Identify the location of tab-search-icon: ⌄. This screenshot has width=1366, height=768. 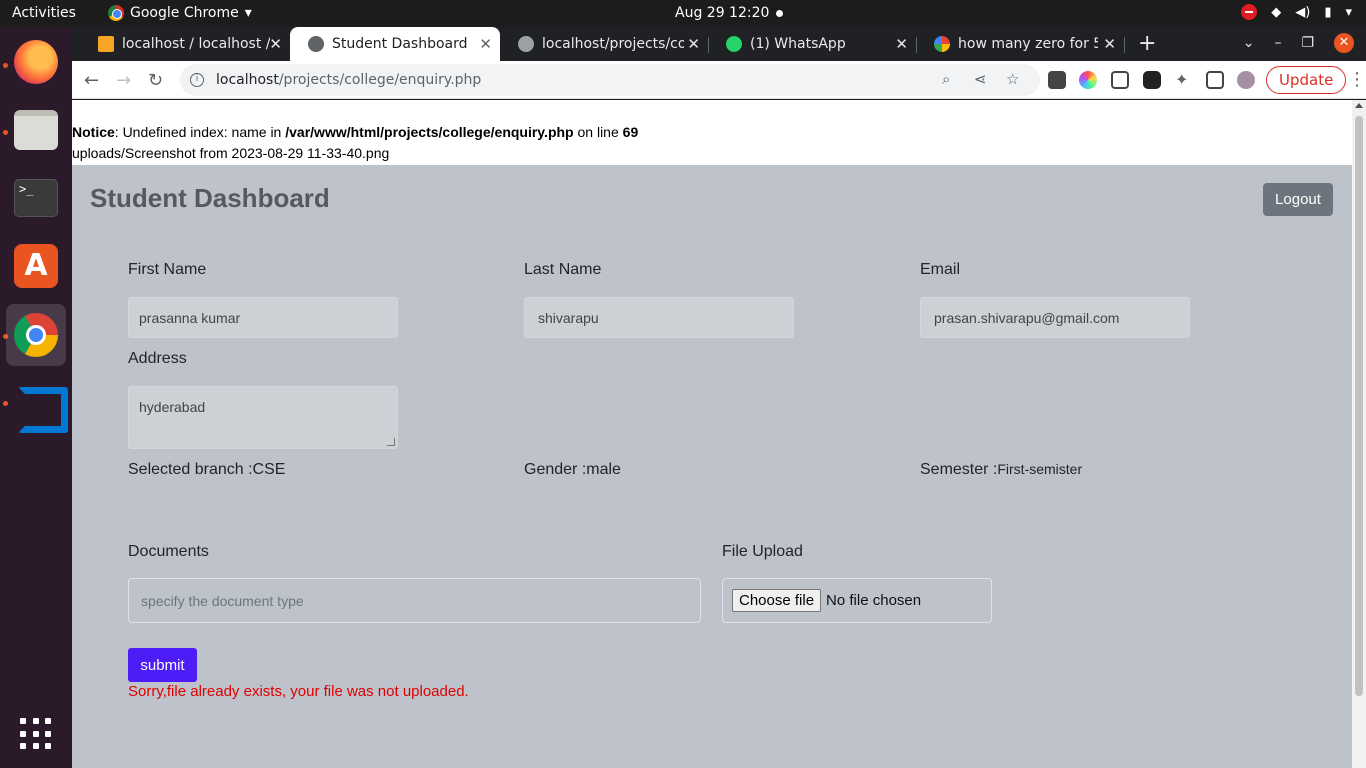
(1249, 43).